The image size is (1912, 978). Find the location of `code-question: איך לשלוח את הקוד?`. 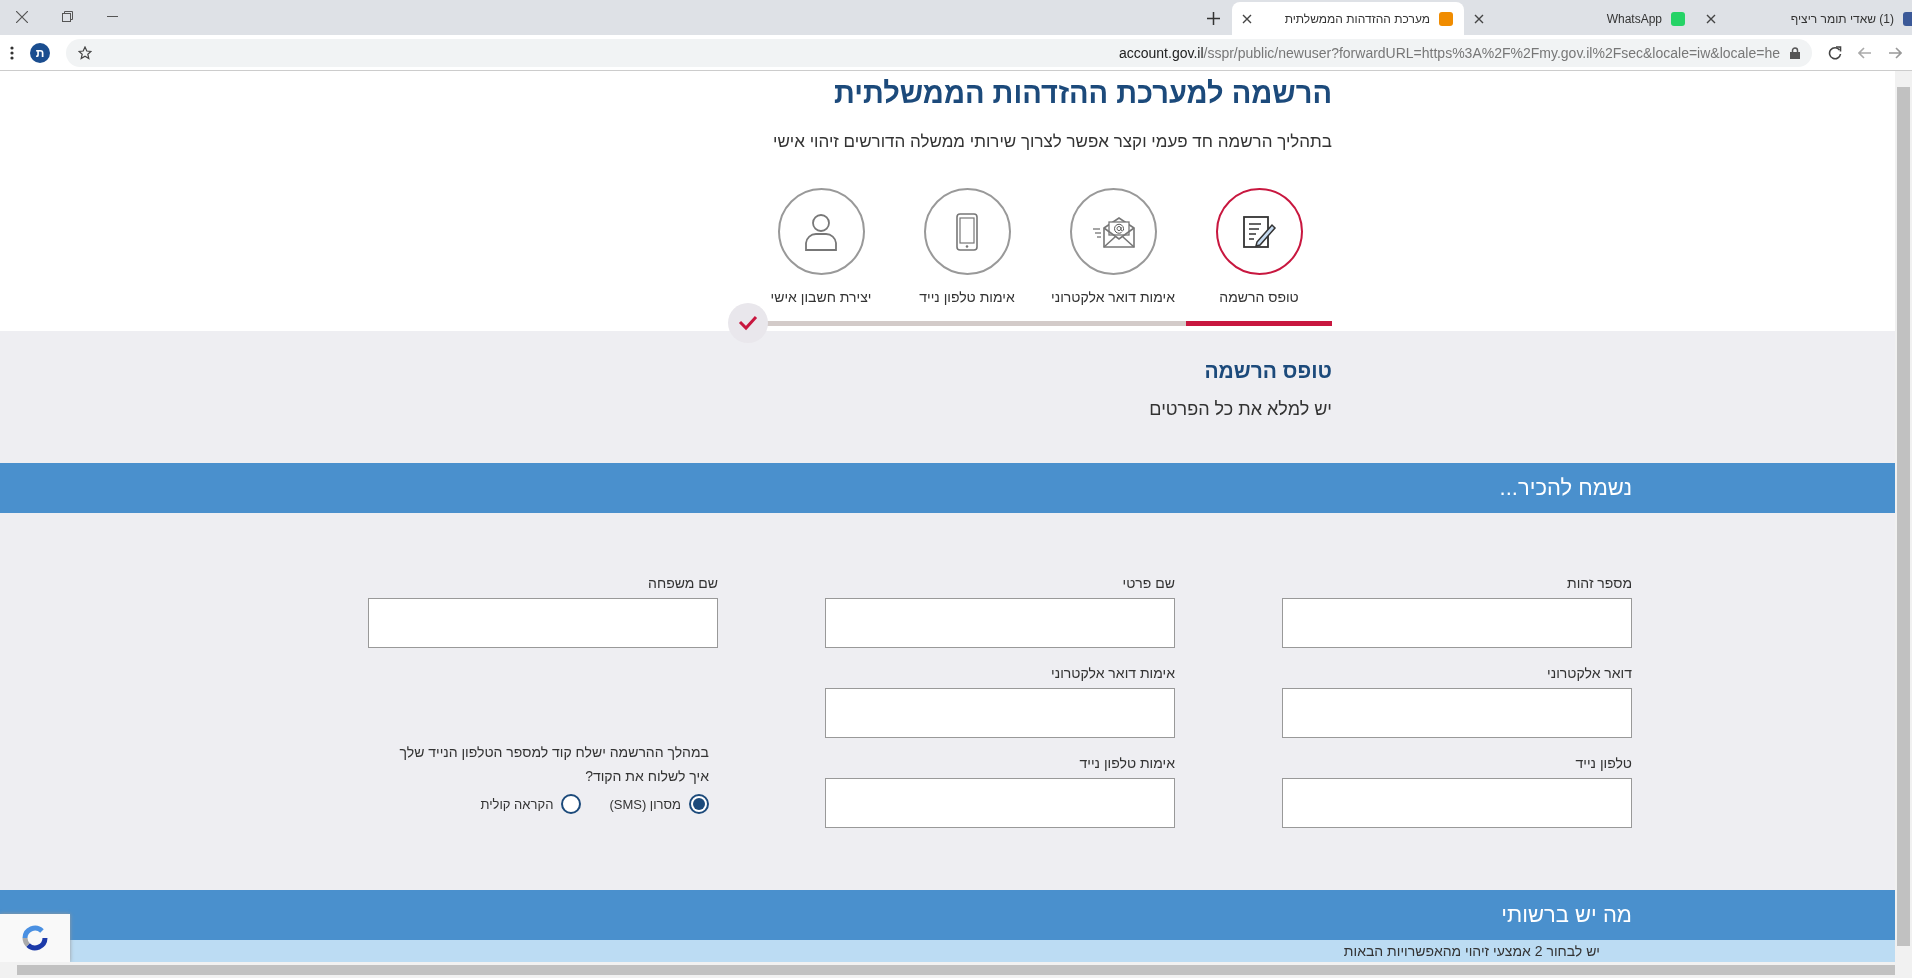

code-question: איך לשלוח את הקוד? is located at coordinates (646, 776).